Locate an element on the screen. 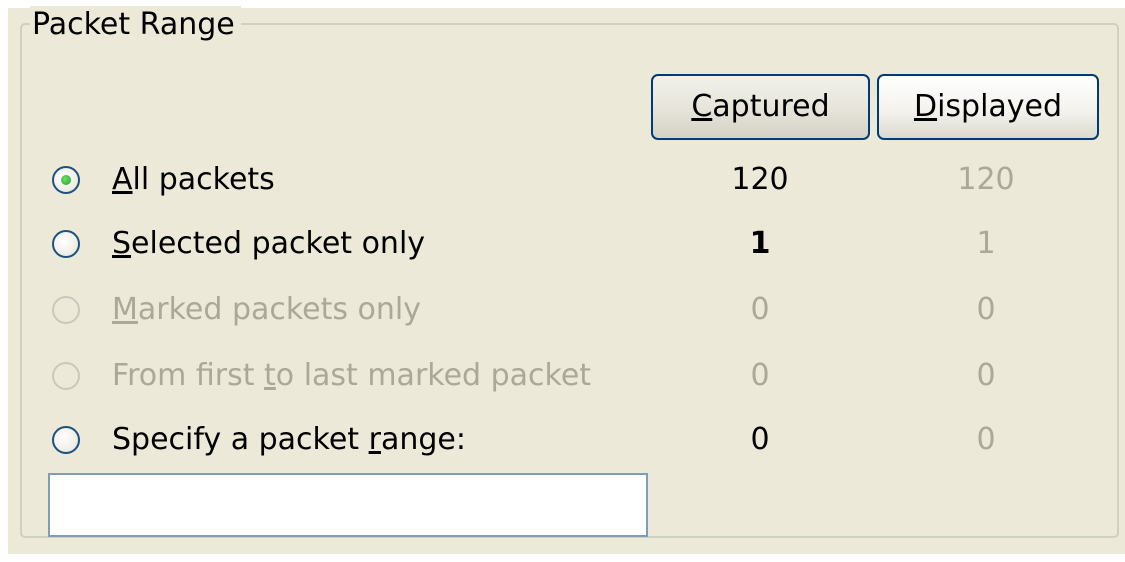 Image resolution: width=1125 pixels, height=562 pixels. radio-specify-range: Specify a packet range: is located at coordinates (362, 440).